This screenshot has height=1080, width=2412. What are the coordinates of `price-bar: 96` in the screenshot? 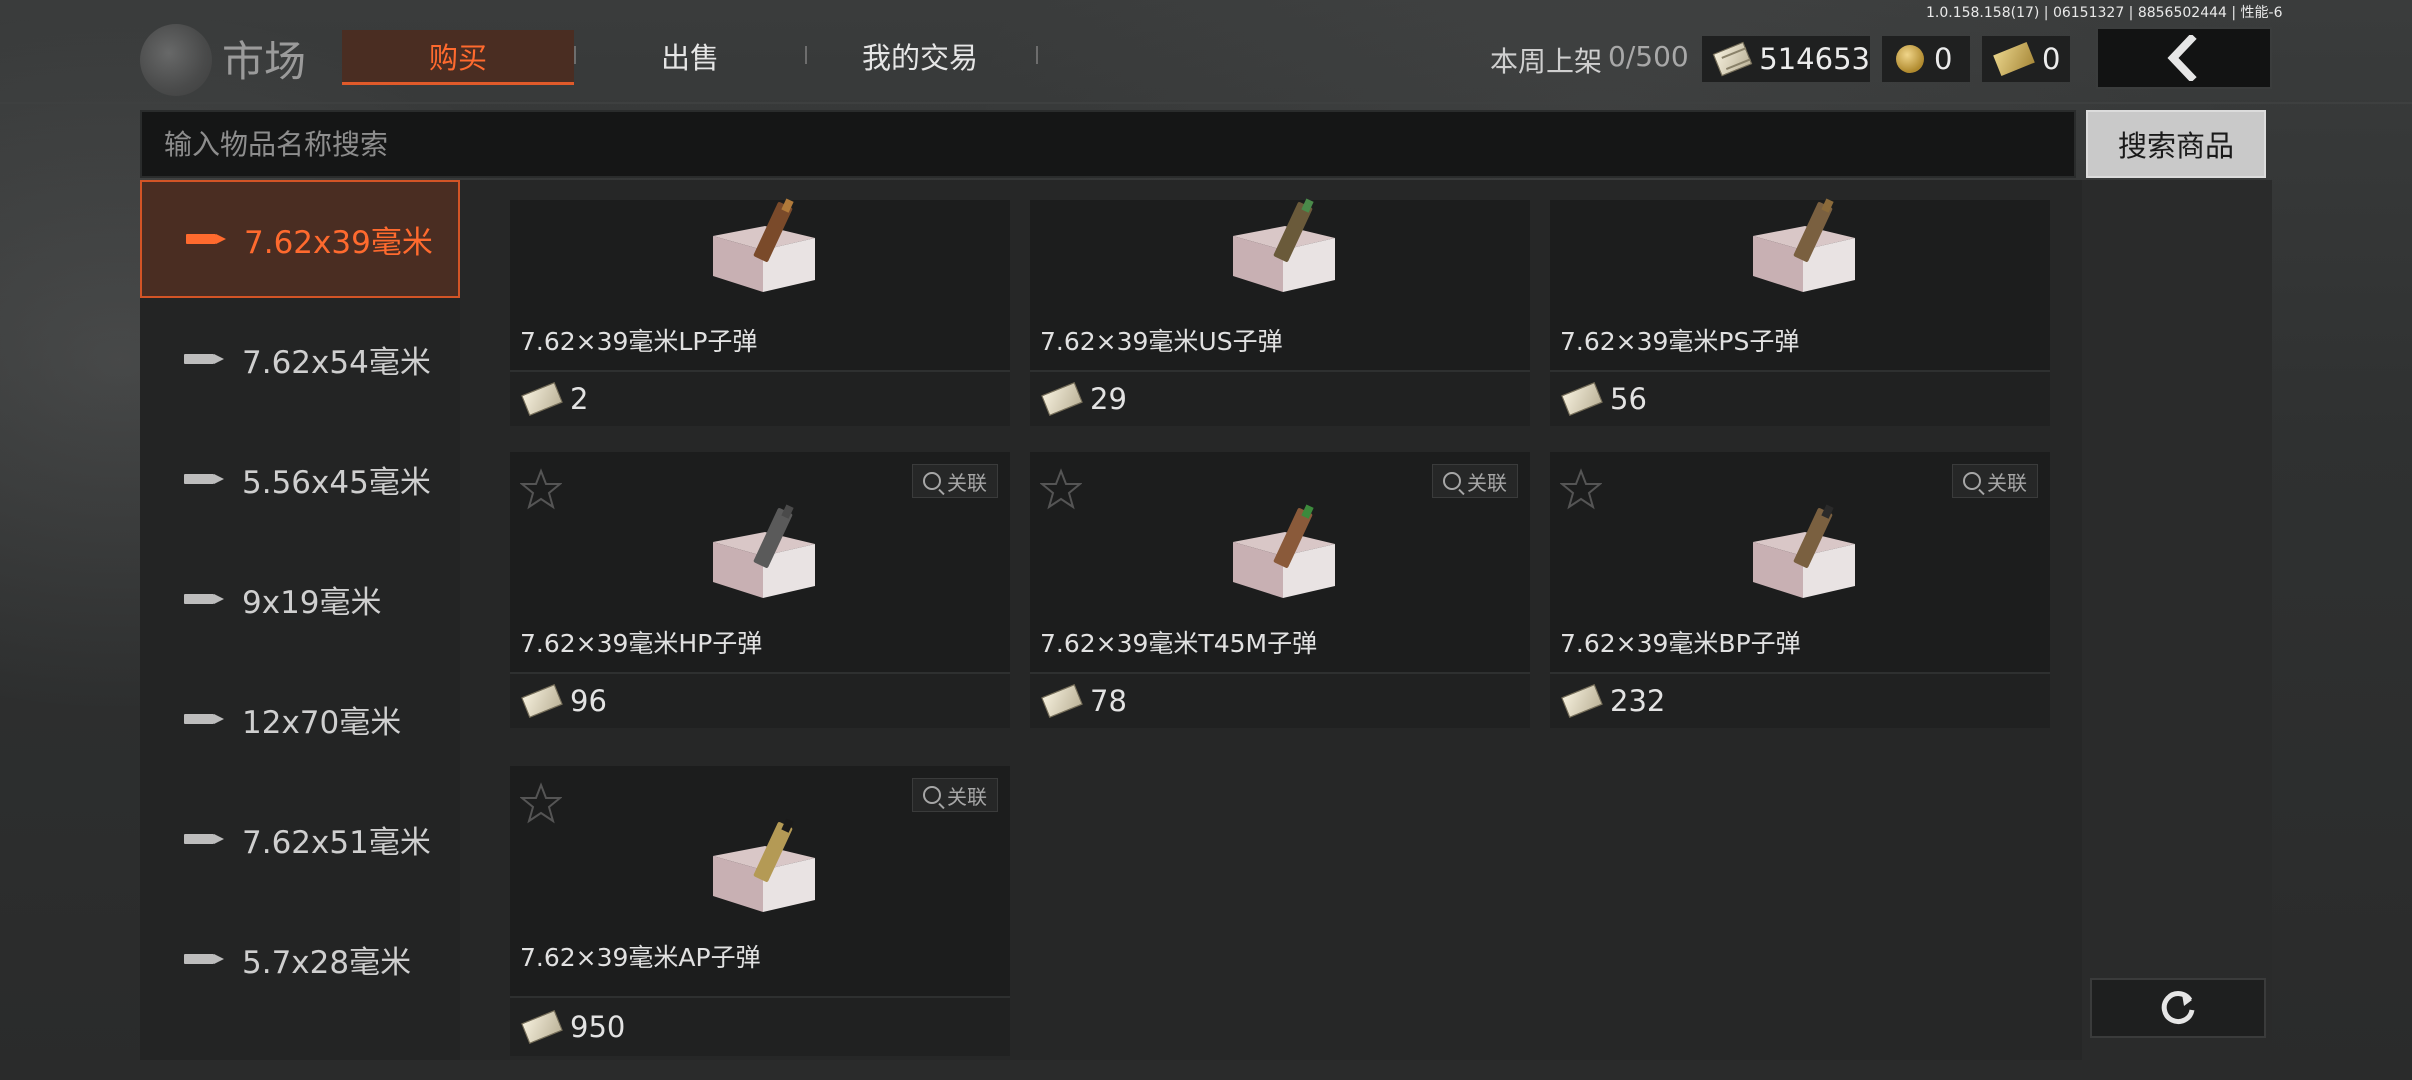 It's located at (760, 700).